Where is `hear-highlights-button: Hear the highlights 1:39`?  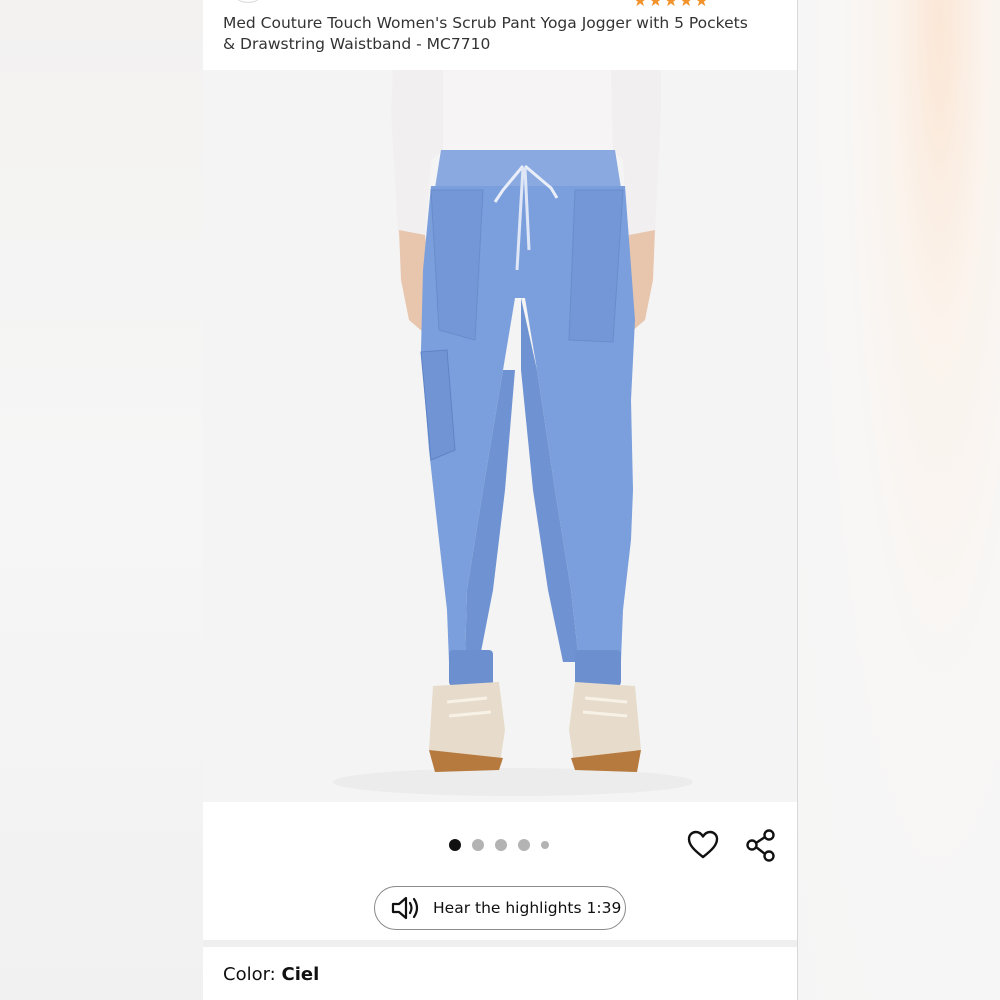
hear-highlights-button: Hear the highlights 1:39 is located at coordinates (500, 908).